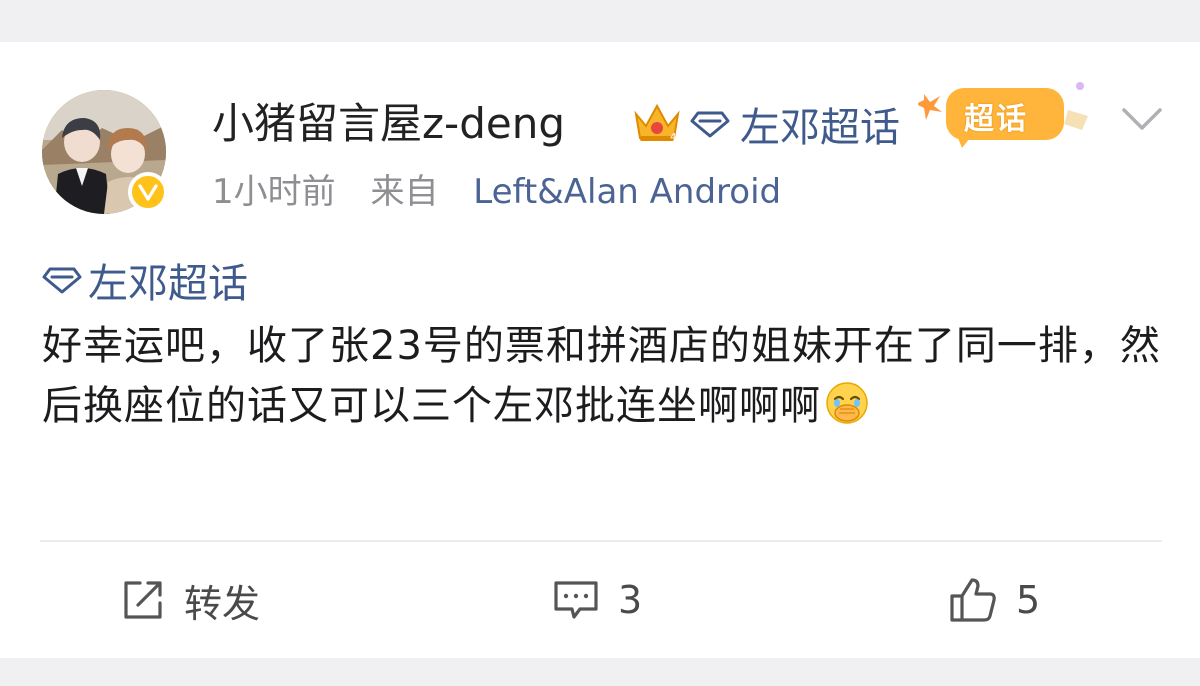  I want to click on top-spacer, so click(600, 21).